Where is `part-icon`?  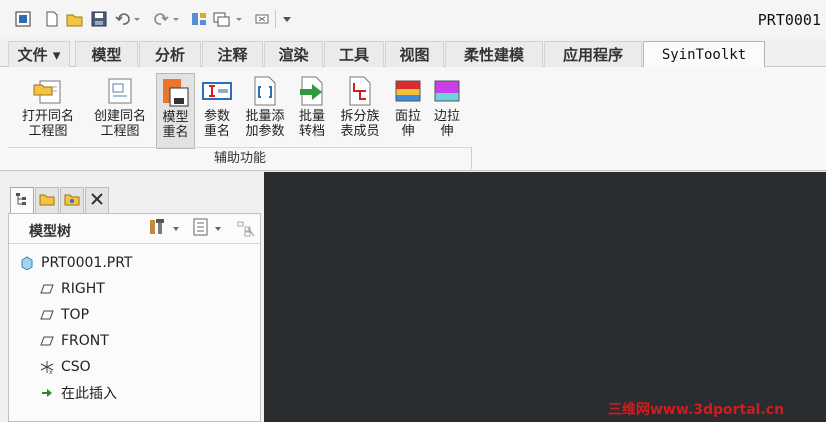 part-icon is located at coordinates (27, 263).